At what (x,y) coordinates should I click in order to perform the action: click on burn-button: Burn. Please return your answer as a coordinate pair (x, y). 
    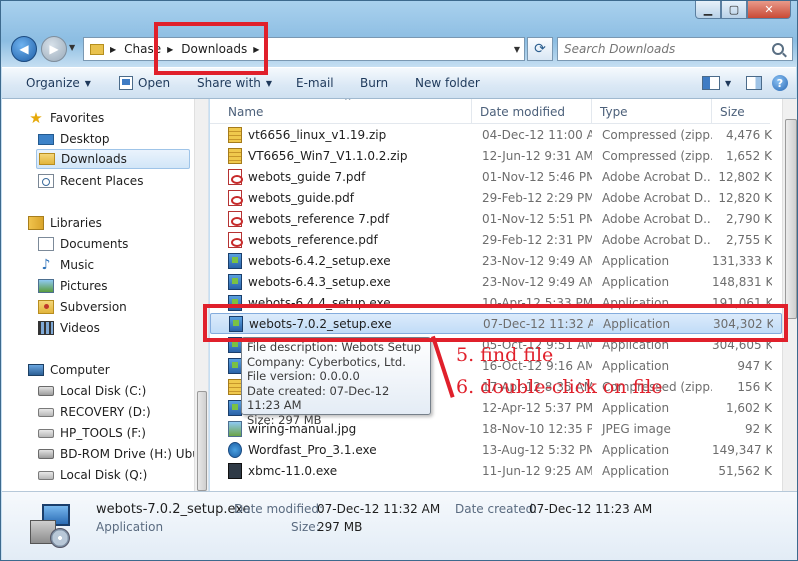
    Looking at the image, I should click on (374, 83).